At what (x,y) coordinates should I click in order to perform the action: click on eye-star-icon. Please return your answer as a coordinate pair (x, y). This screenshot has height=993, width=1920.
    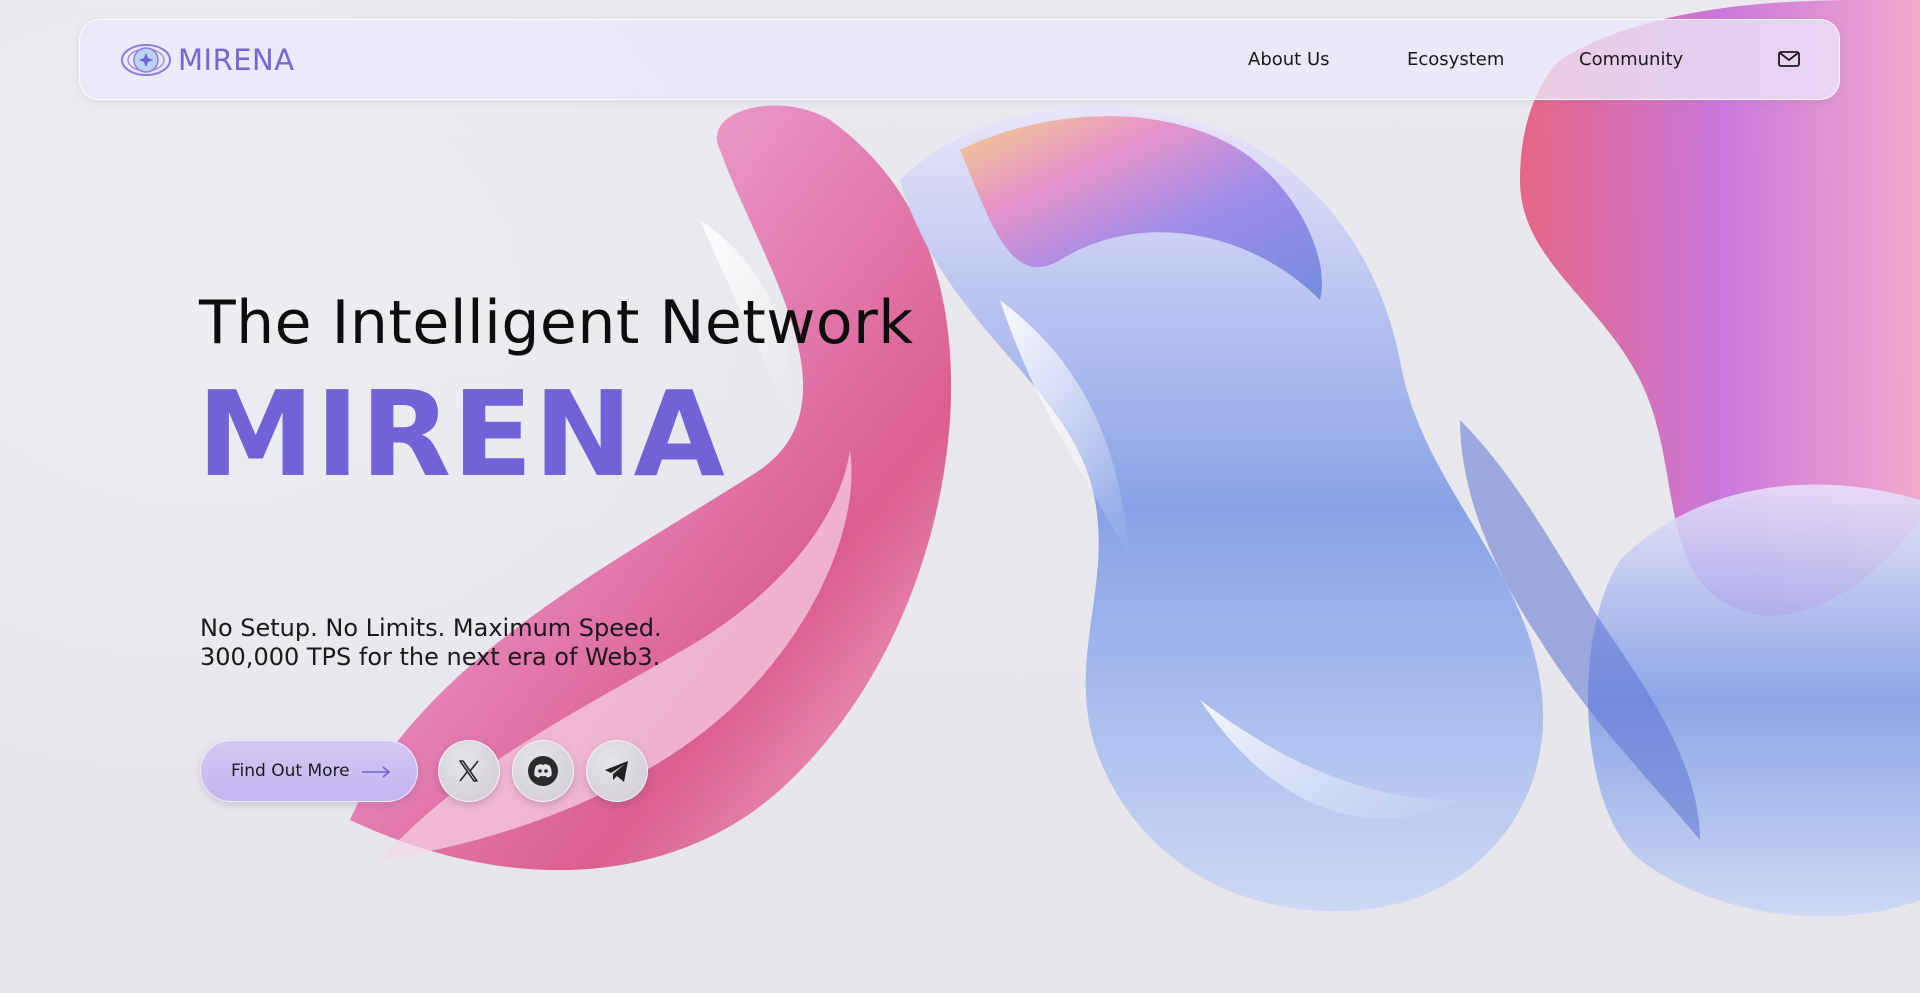
    Looking at the image, I should click on (146, 60).